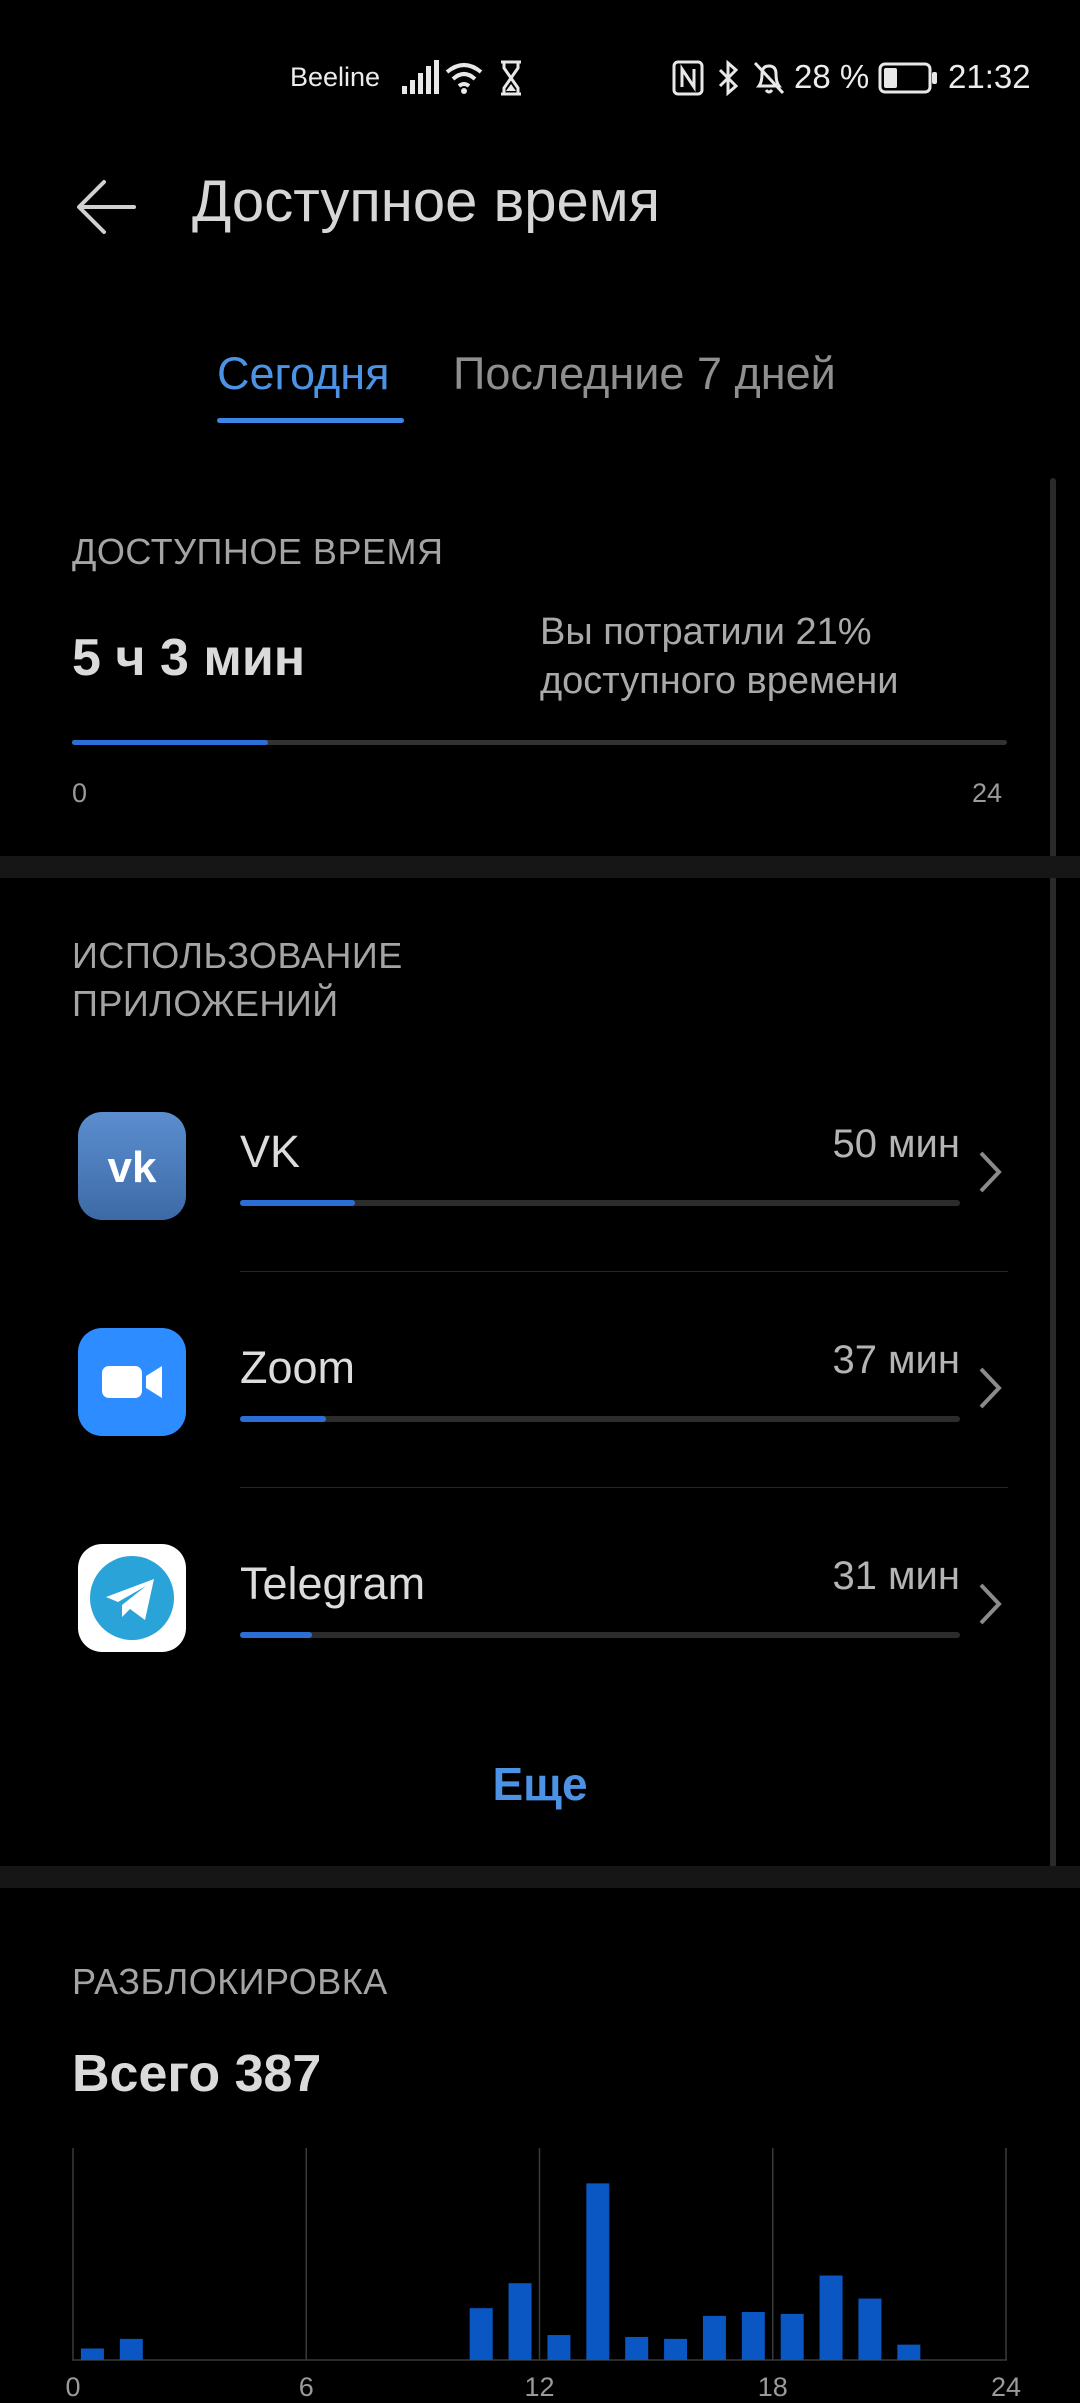 The width and height of the screenshot is (1080, 2403). Describe the element at coordinates (306, 2387) in the screenshot. I see `chart-x-tick-label: 6` at that location.